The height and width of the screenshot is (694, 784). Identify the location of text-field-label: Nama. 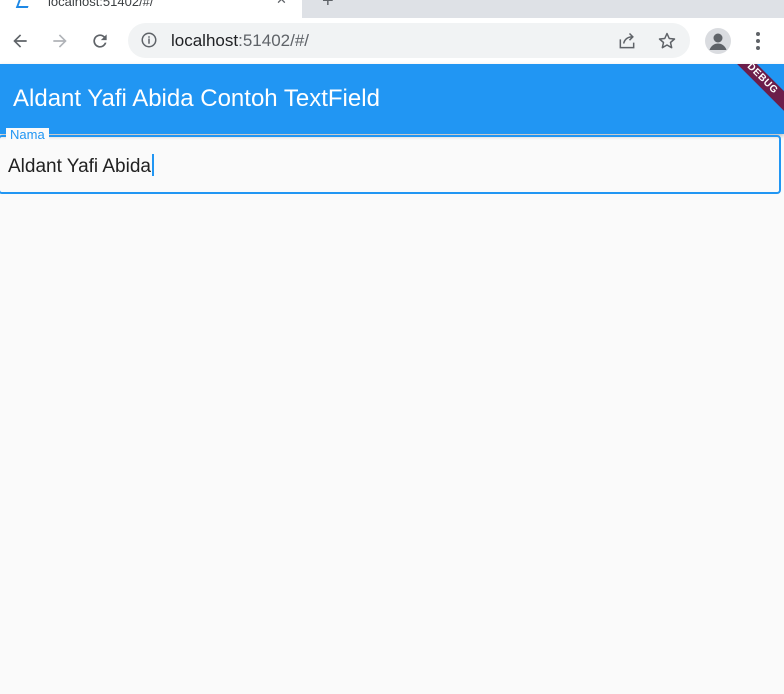
(27, 135).